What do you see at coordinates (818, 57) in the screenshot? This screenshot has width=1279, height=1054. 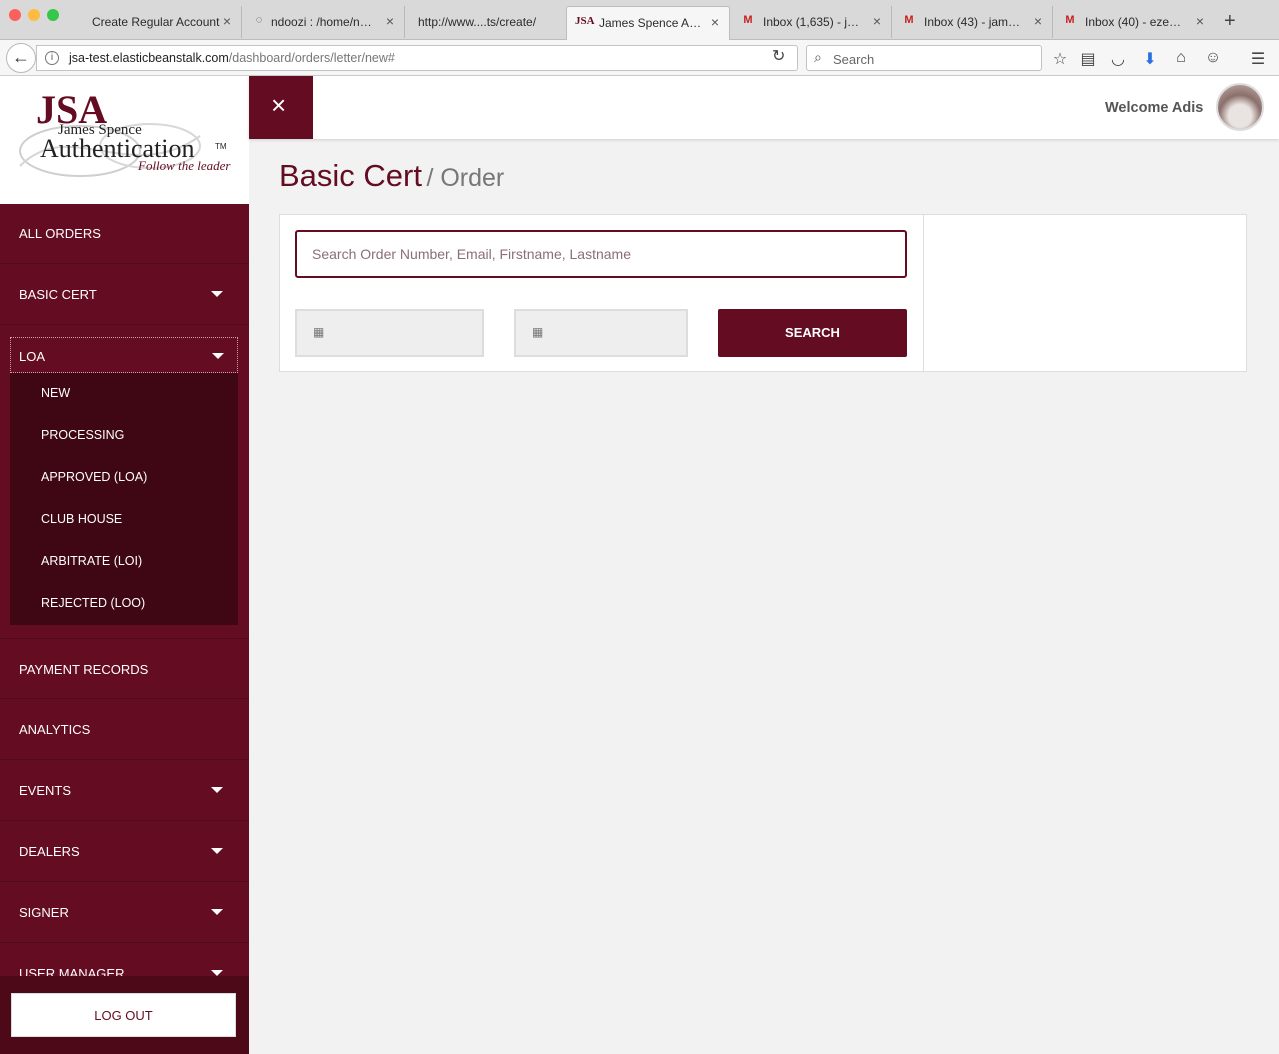 I see `search-icon: ⌕` at bounding box center [818, 57].